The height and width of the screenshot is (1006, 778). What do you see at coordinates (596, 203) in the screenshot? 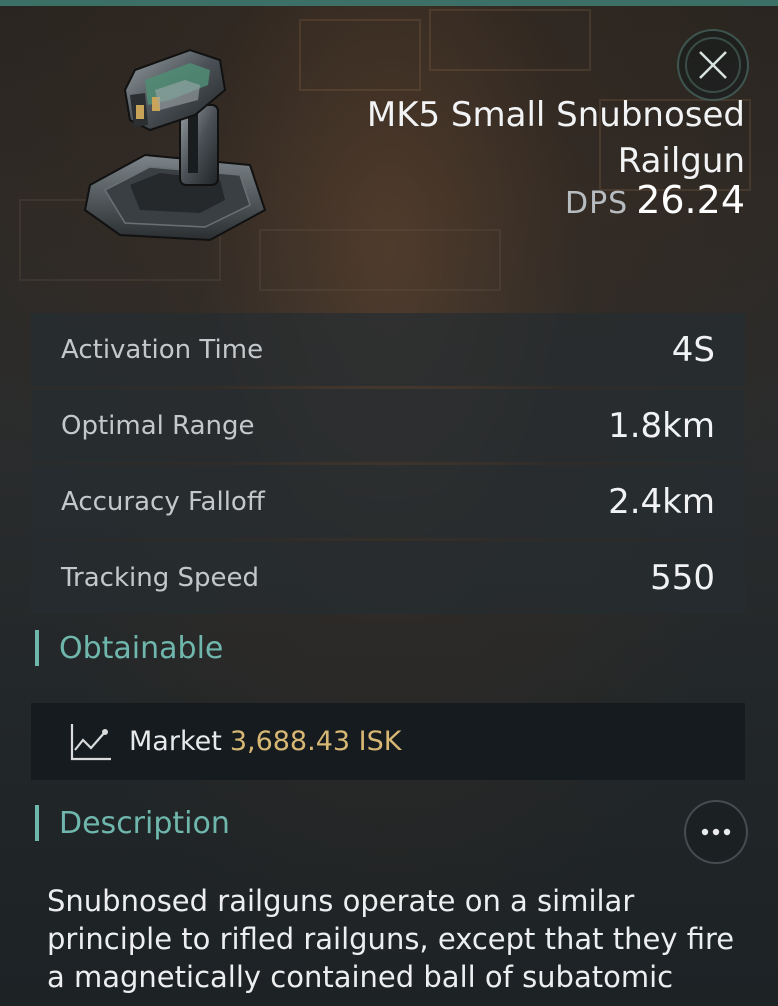
I see `dps-label: DPS` at bounding box center [596, 203].